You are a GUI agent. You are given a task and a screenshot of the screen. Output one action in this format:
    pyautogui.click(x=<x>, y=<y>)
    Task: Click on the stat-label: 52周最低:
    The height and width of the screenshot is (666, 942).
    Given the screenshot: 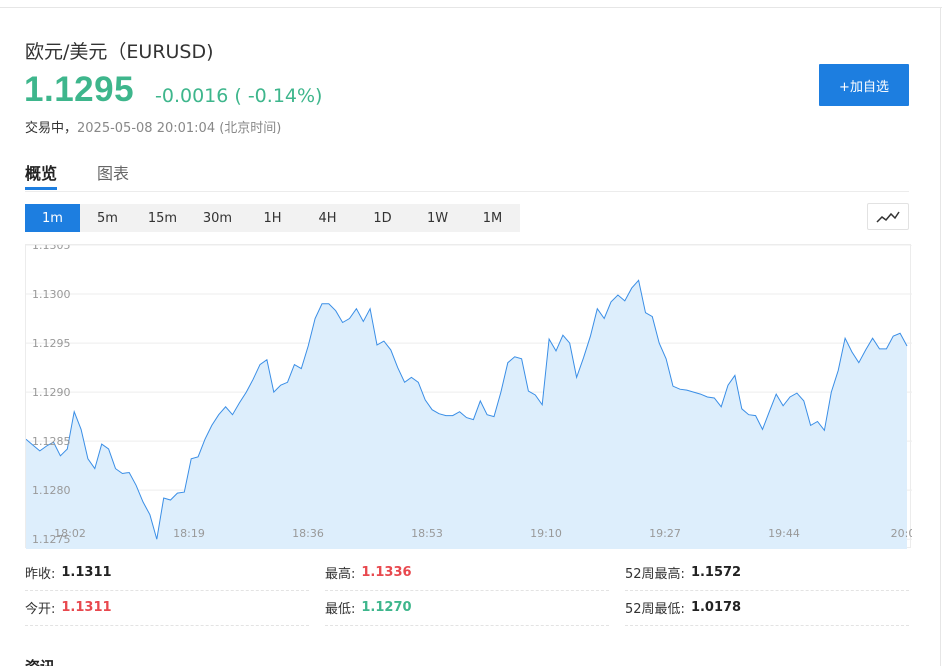 What is the action you would take?
    pyautogui.click(x=655, y=609)
    